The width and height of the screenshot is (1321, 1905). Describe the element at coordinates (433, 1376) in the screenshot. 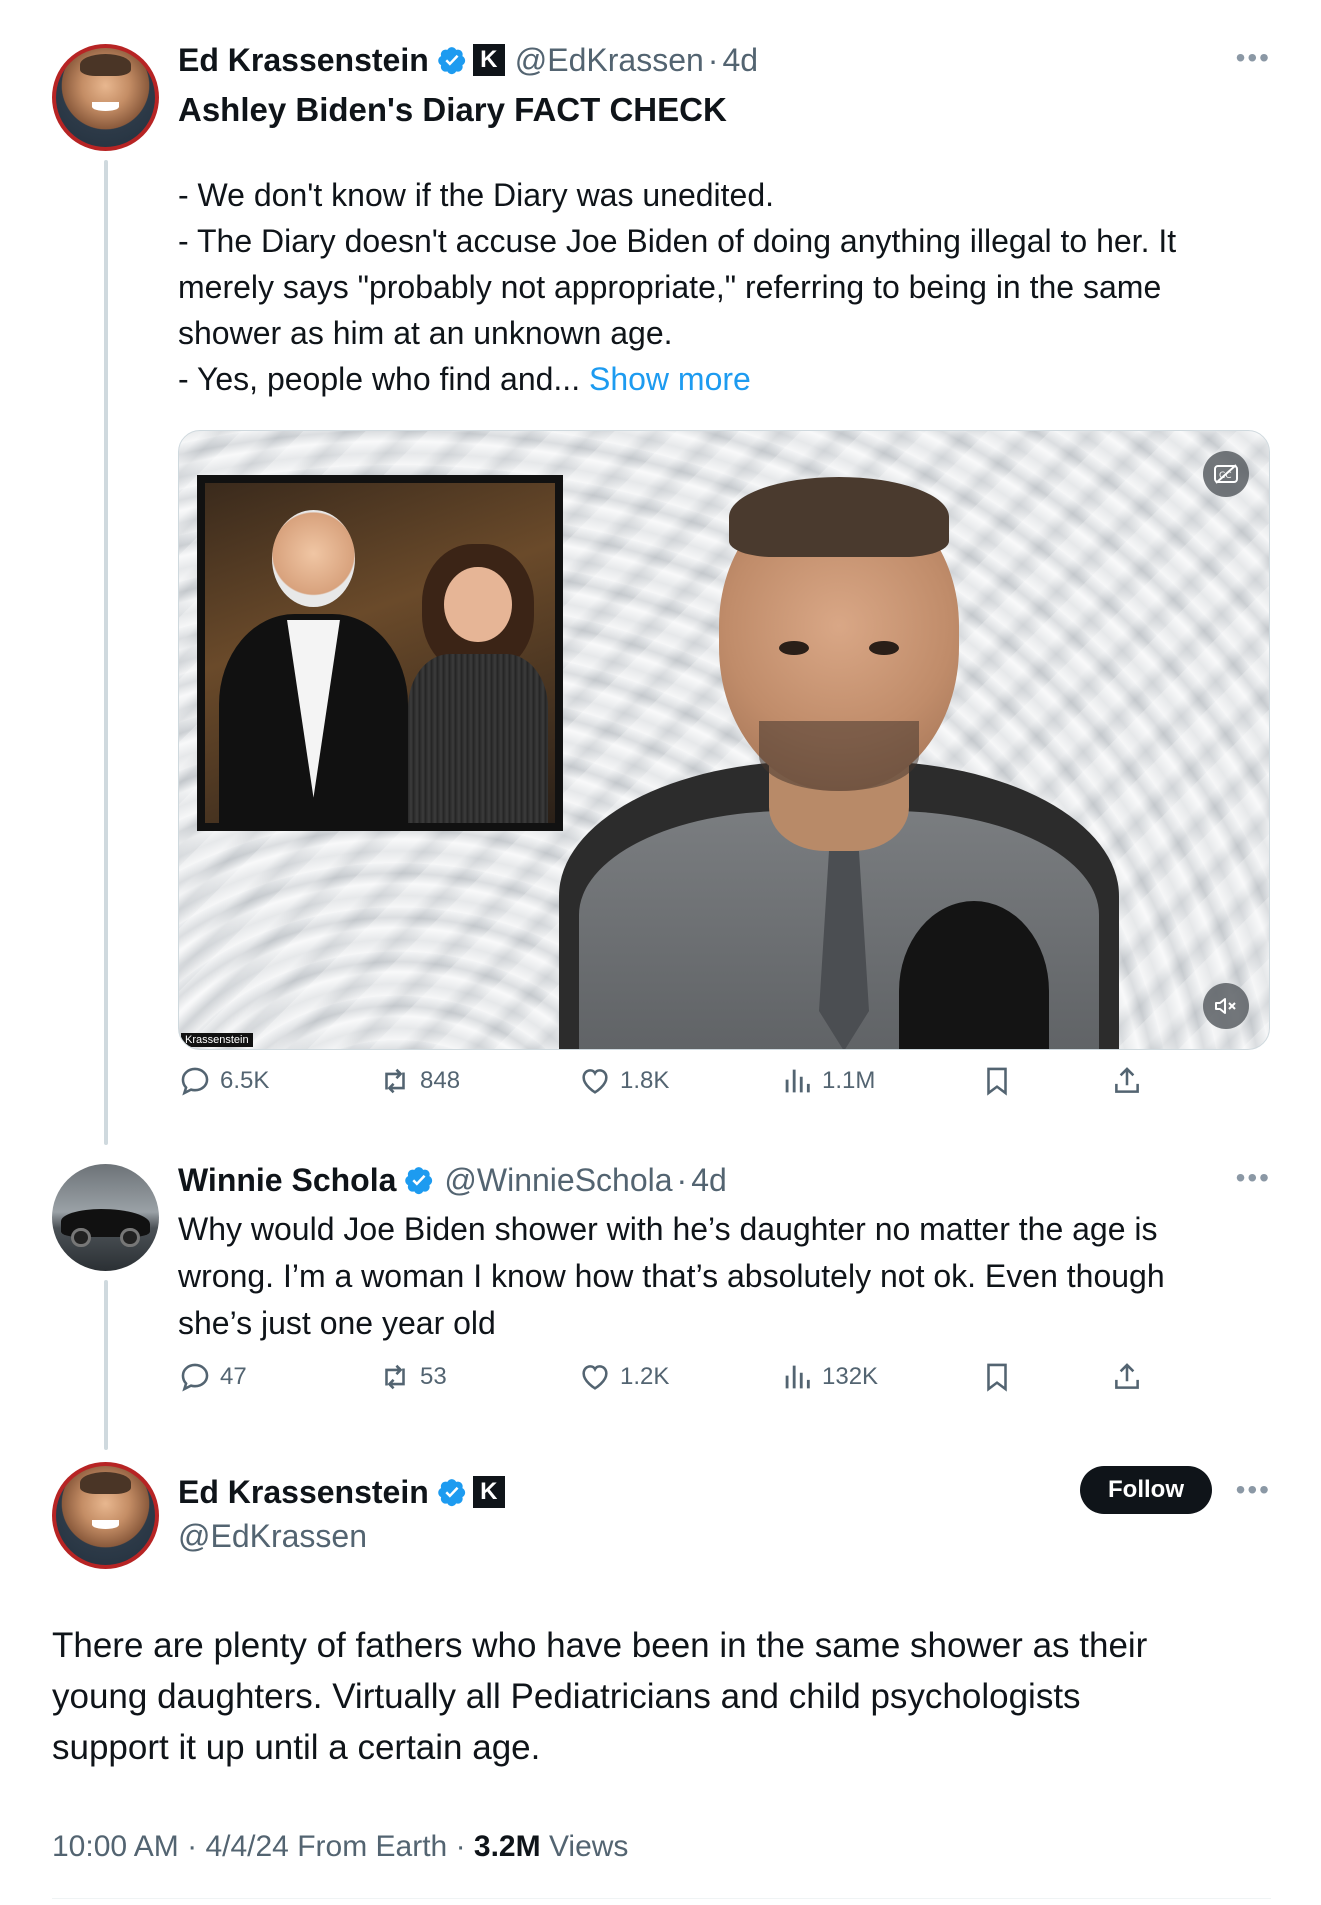

I see `repost-count: 53` at that location.